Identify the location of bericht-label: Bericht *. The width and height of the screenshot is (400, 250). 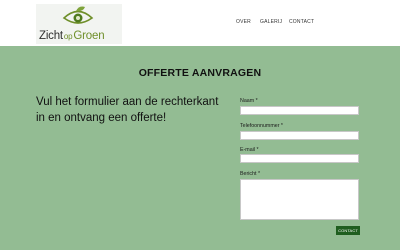
(250, 174).